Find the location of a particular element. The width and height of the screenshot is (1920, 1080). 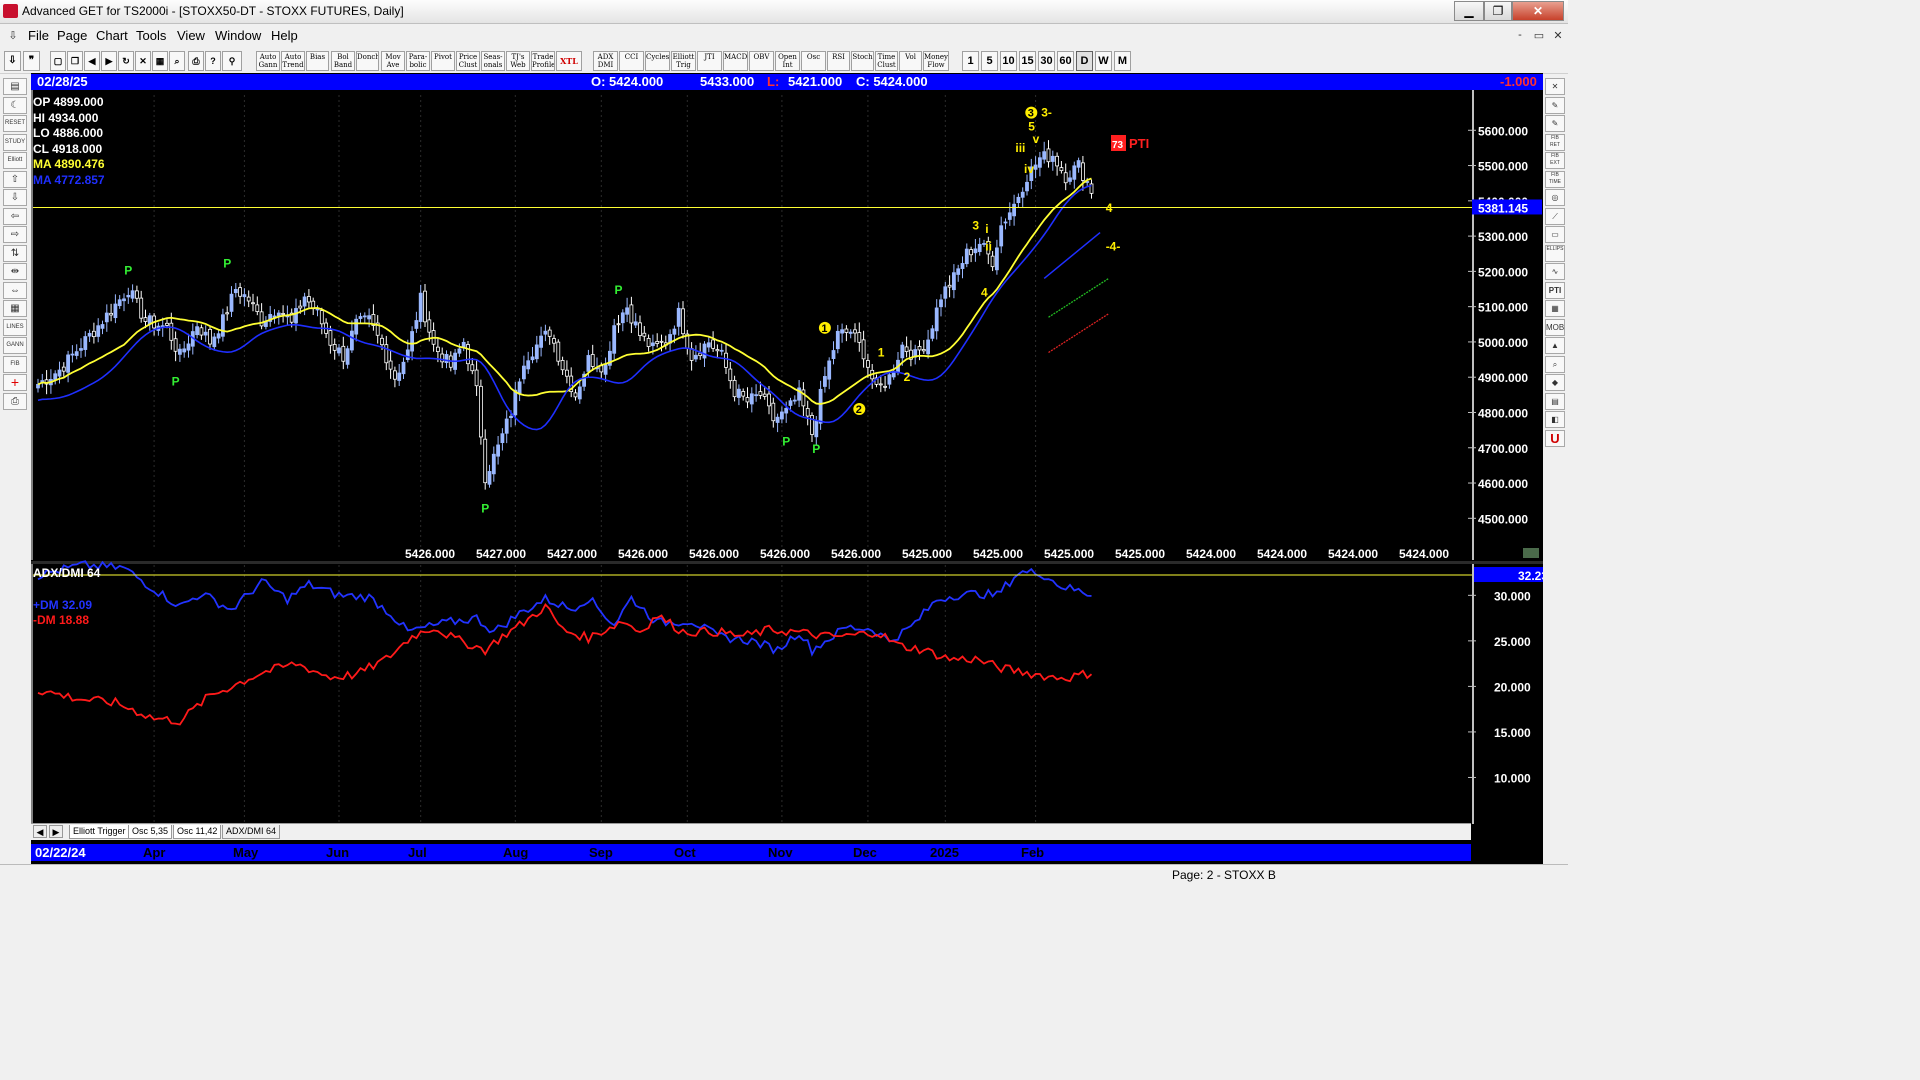

layer-icon: ◧ is located at coordinates (1555, 419).